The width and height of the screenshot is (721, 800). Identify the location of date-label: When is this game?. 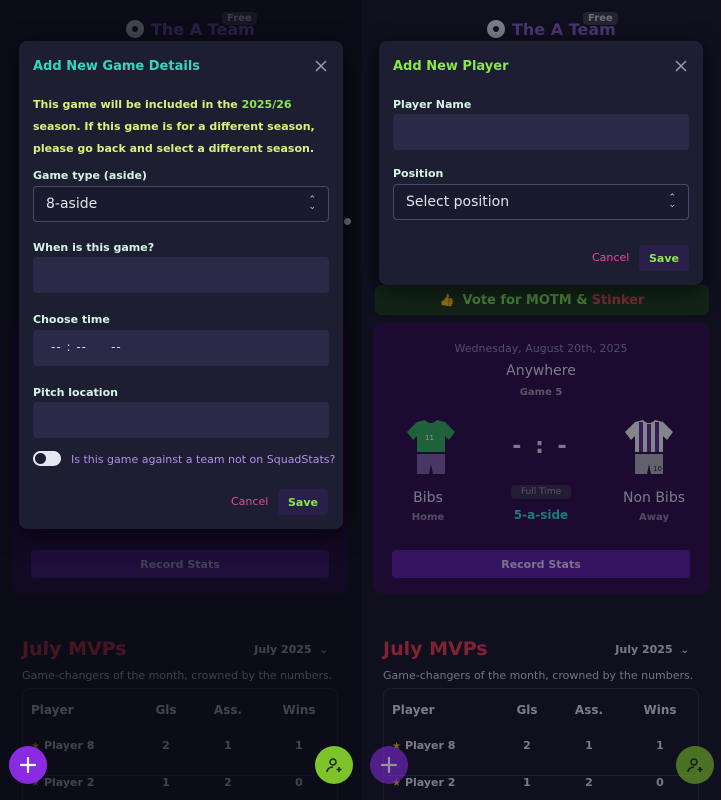
(94, 247).